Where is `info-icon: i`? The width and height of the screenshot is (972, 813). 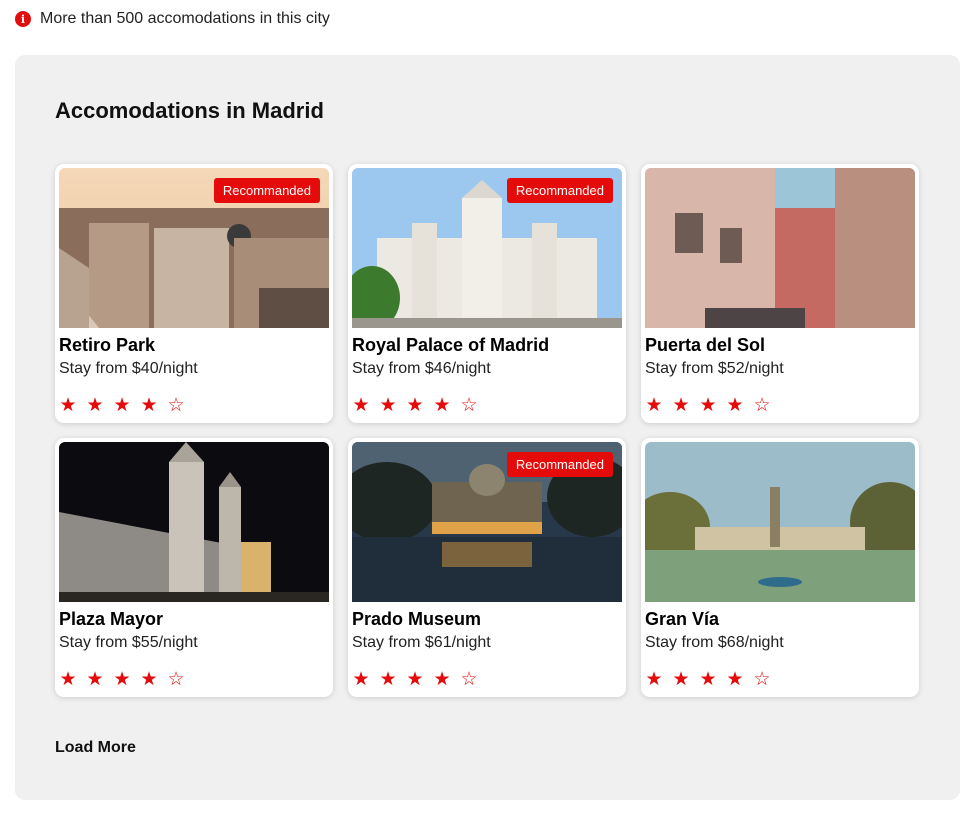
info-icon: i is located at coordinates (23, 19).